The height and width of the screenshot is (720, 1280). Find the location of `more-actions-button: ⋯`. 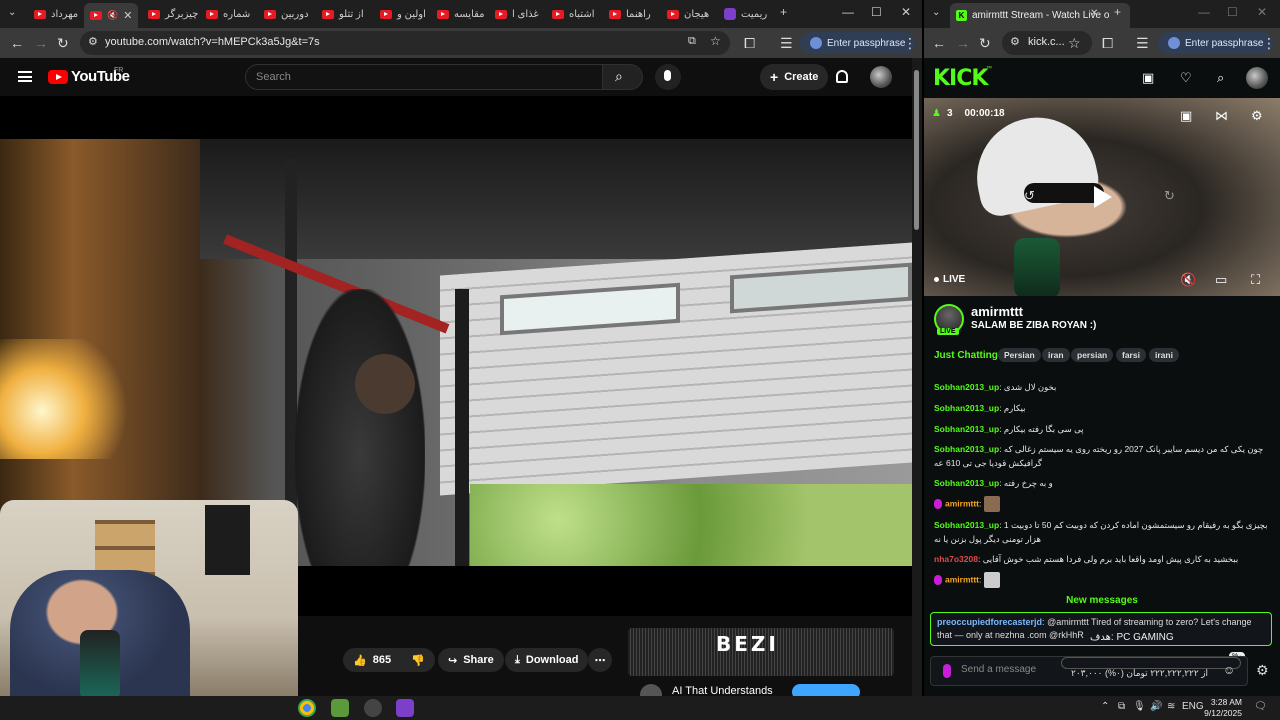

more-actions-button: ⋯ is located at coordinates (600, 660).